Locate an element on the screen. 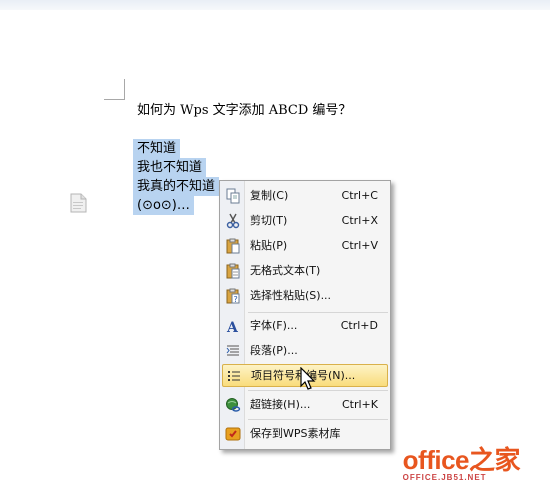 Image resolution: width=550 pixels, height=498 pixels. menu-item-label: 剪切(T) is located at coordinates (269, 220).